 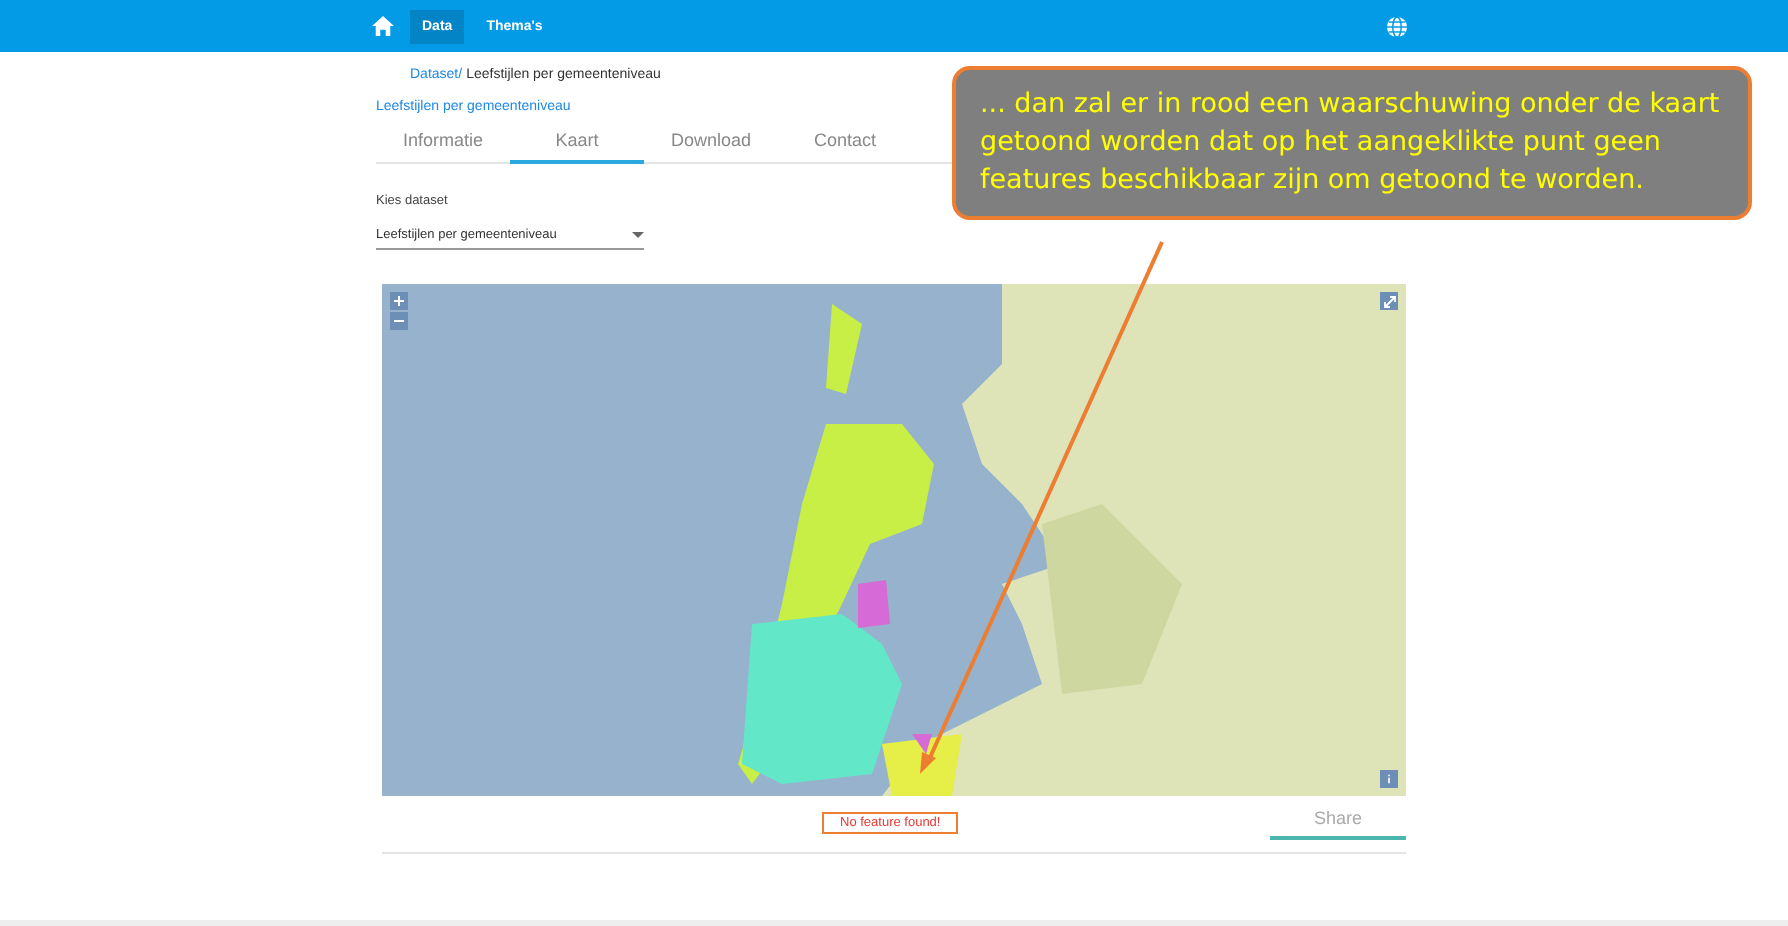 What do you see at coordinates (577, 142) in the screenshot?
I see `tab: Kaart` at bounding box center [577, 142].